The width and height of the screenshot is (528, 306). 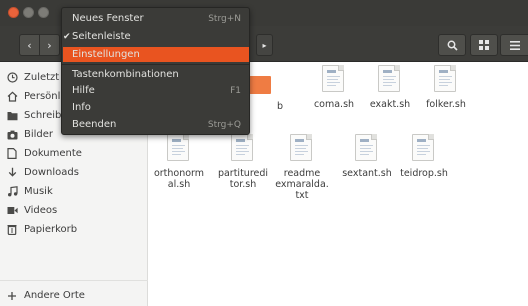 I want to click on hamburger-menu-button, so click(x=514, y=45).